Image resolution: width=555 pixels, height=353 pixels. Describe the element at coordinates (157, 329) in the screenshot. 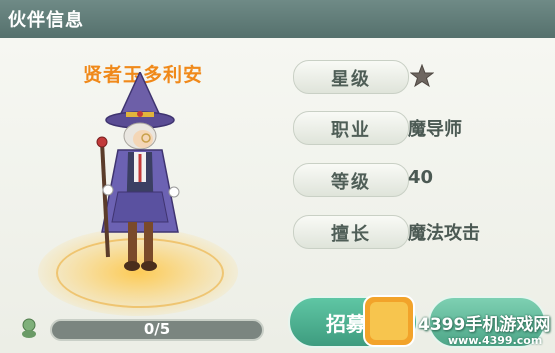

I see `fragment-progress-text: 0/5` at that location.